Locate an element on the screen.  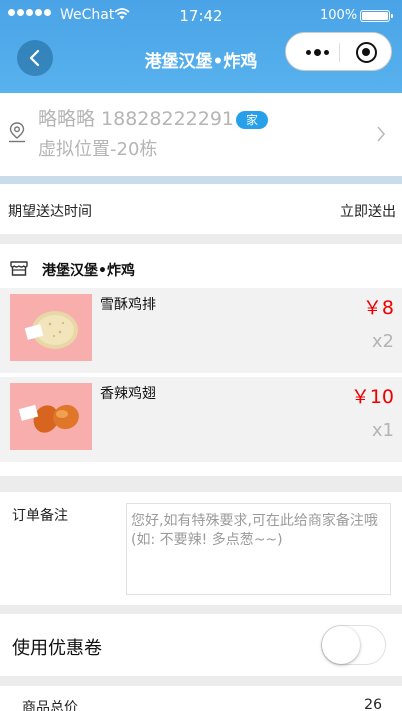
status-bar: WeChat 17:42 100% is located at coordinates (201, 16).